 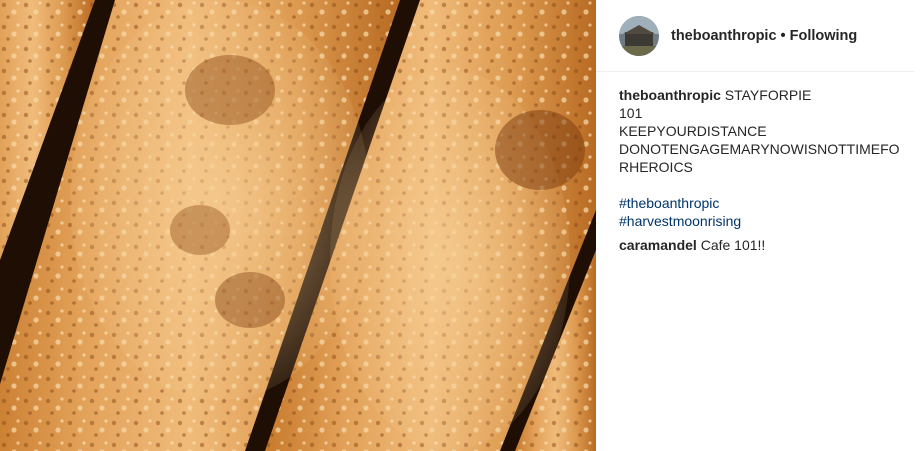 What do you see at coordinates (656, 167) in the screenshot?
I see `caption-line: RHEROICS` at bounding box center [656, 167].